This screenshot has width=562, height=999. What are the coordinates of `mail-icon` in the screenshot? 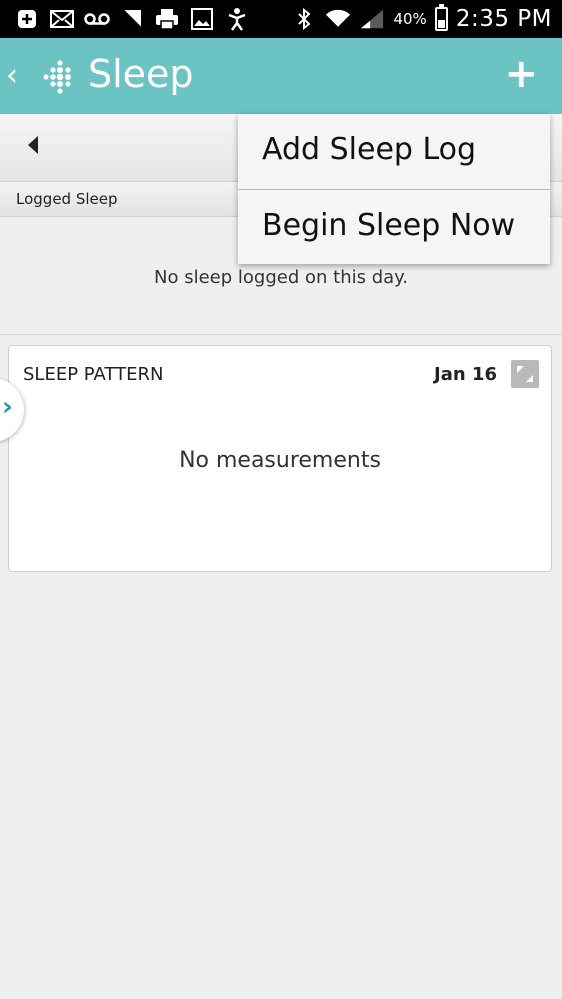 It's located at (62, 19).